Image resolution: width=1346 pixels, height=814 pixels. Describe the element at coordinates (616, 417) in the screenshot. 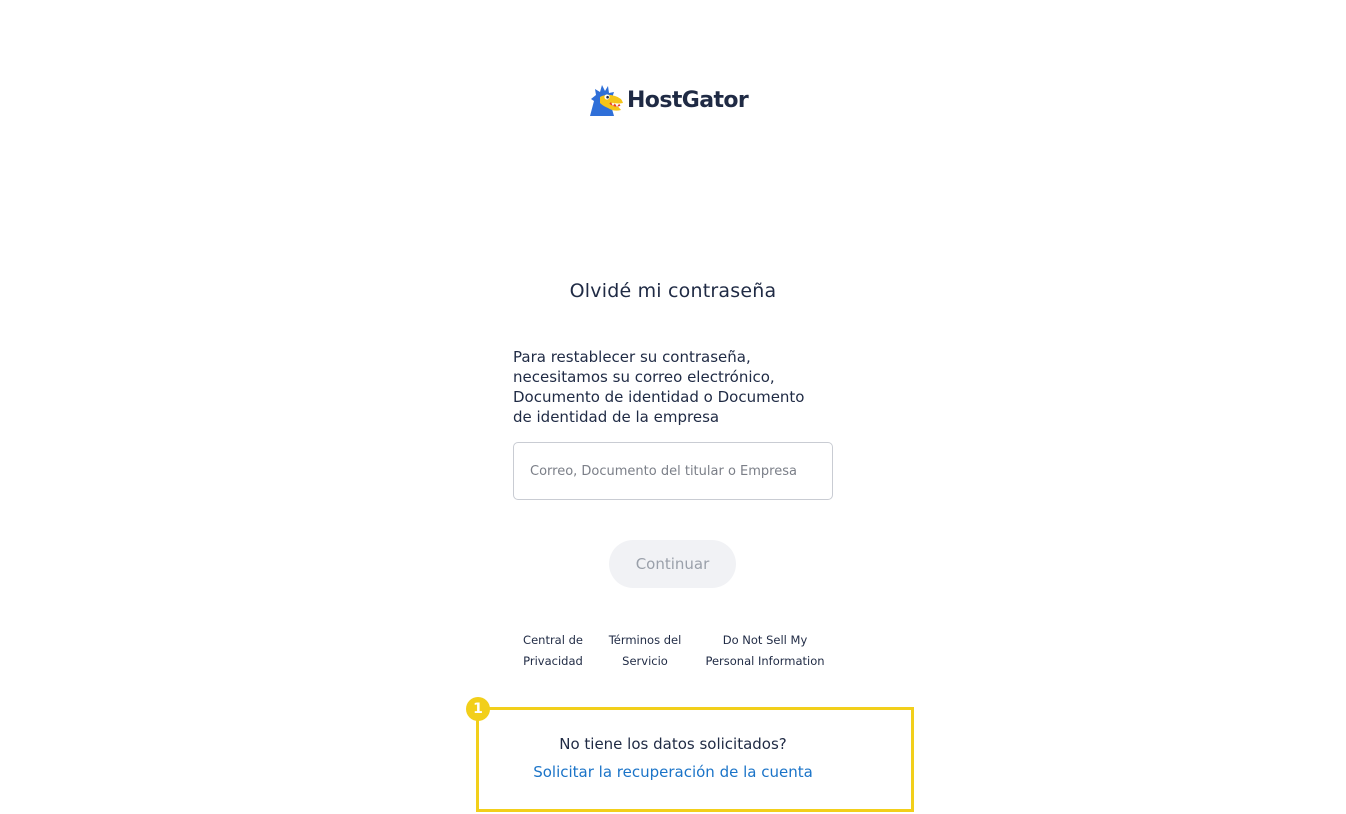

I see `instructions-line: de identidad de la empresa` at that location.